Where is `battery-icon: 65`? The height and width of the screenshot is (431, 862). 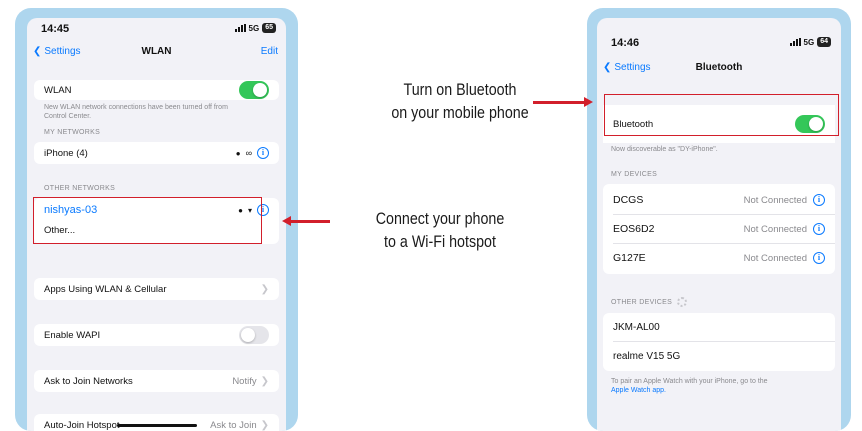
battery-icon: 65 is located at coordinates (269, 28).